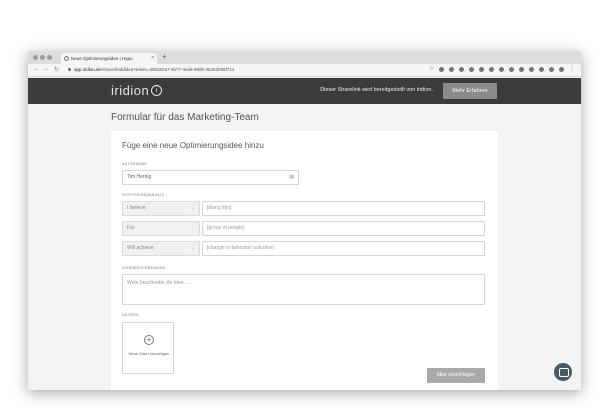 This screenshot has height=413, width=610. I want to click on hypothesis-prefix-text: I believe, so click(136, 208).